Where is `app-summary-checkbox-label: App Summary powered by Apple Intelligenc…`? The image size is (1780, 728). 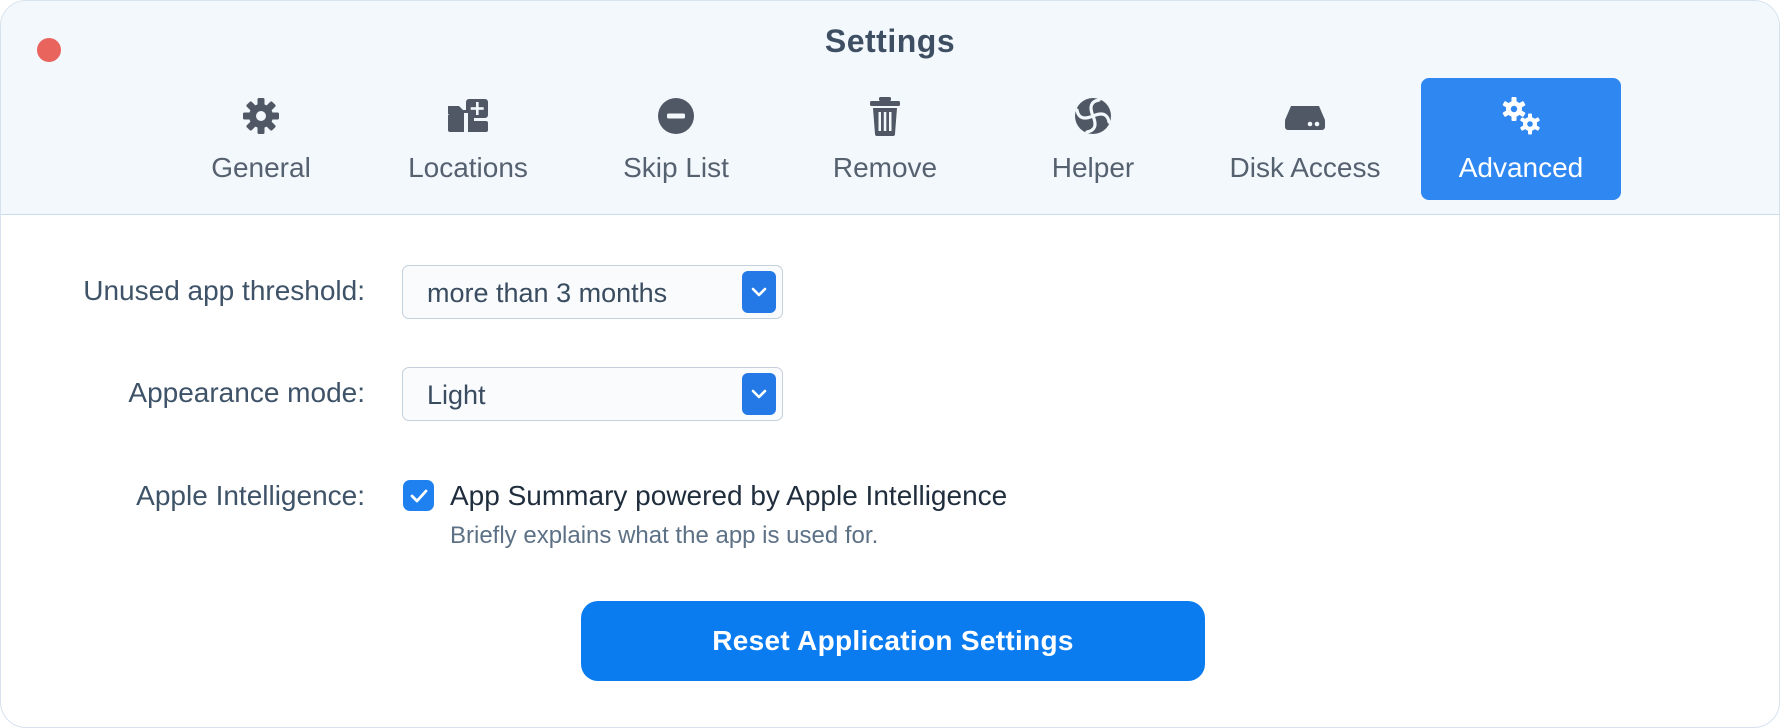 app-summary-checkbox-label: App Summary powered by Apple Intelligenc… is located at coordinates (728, 496).